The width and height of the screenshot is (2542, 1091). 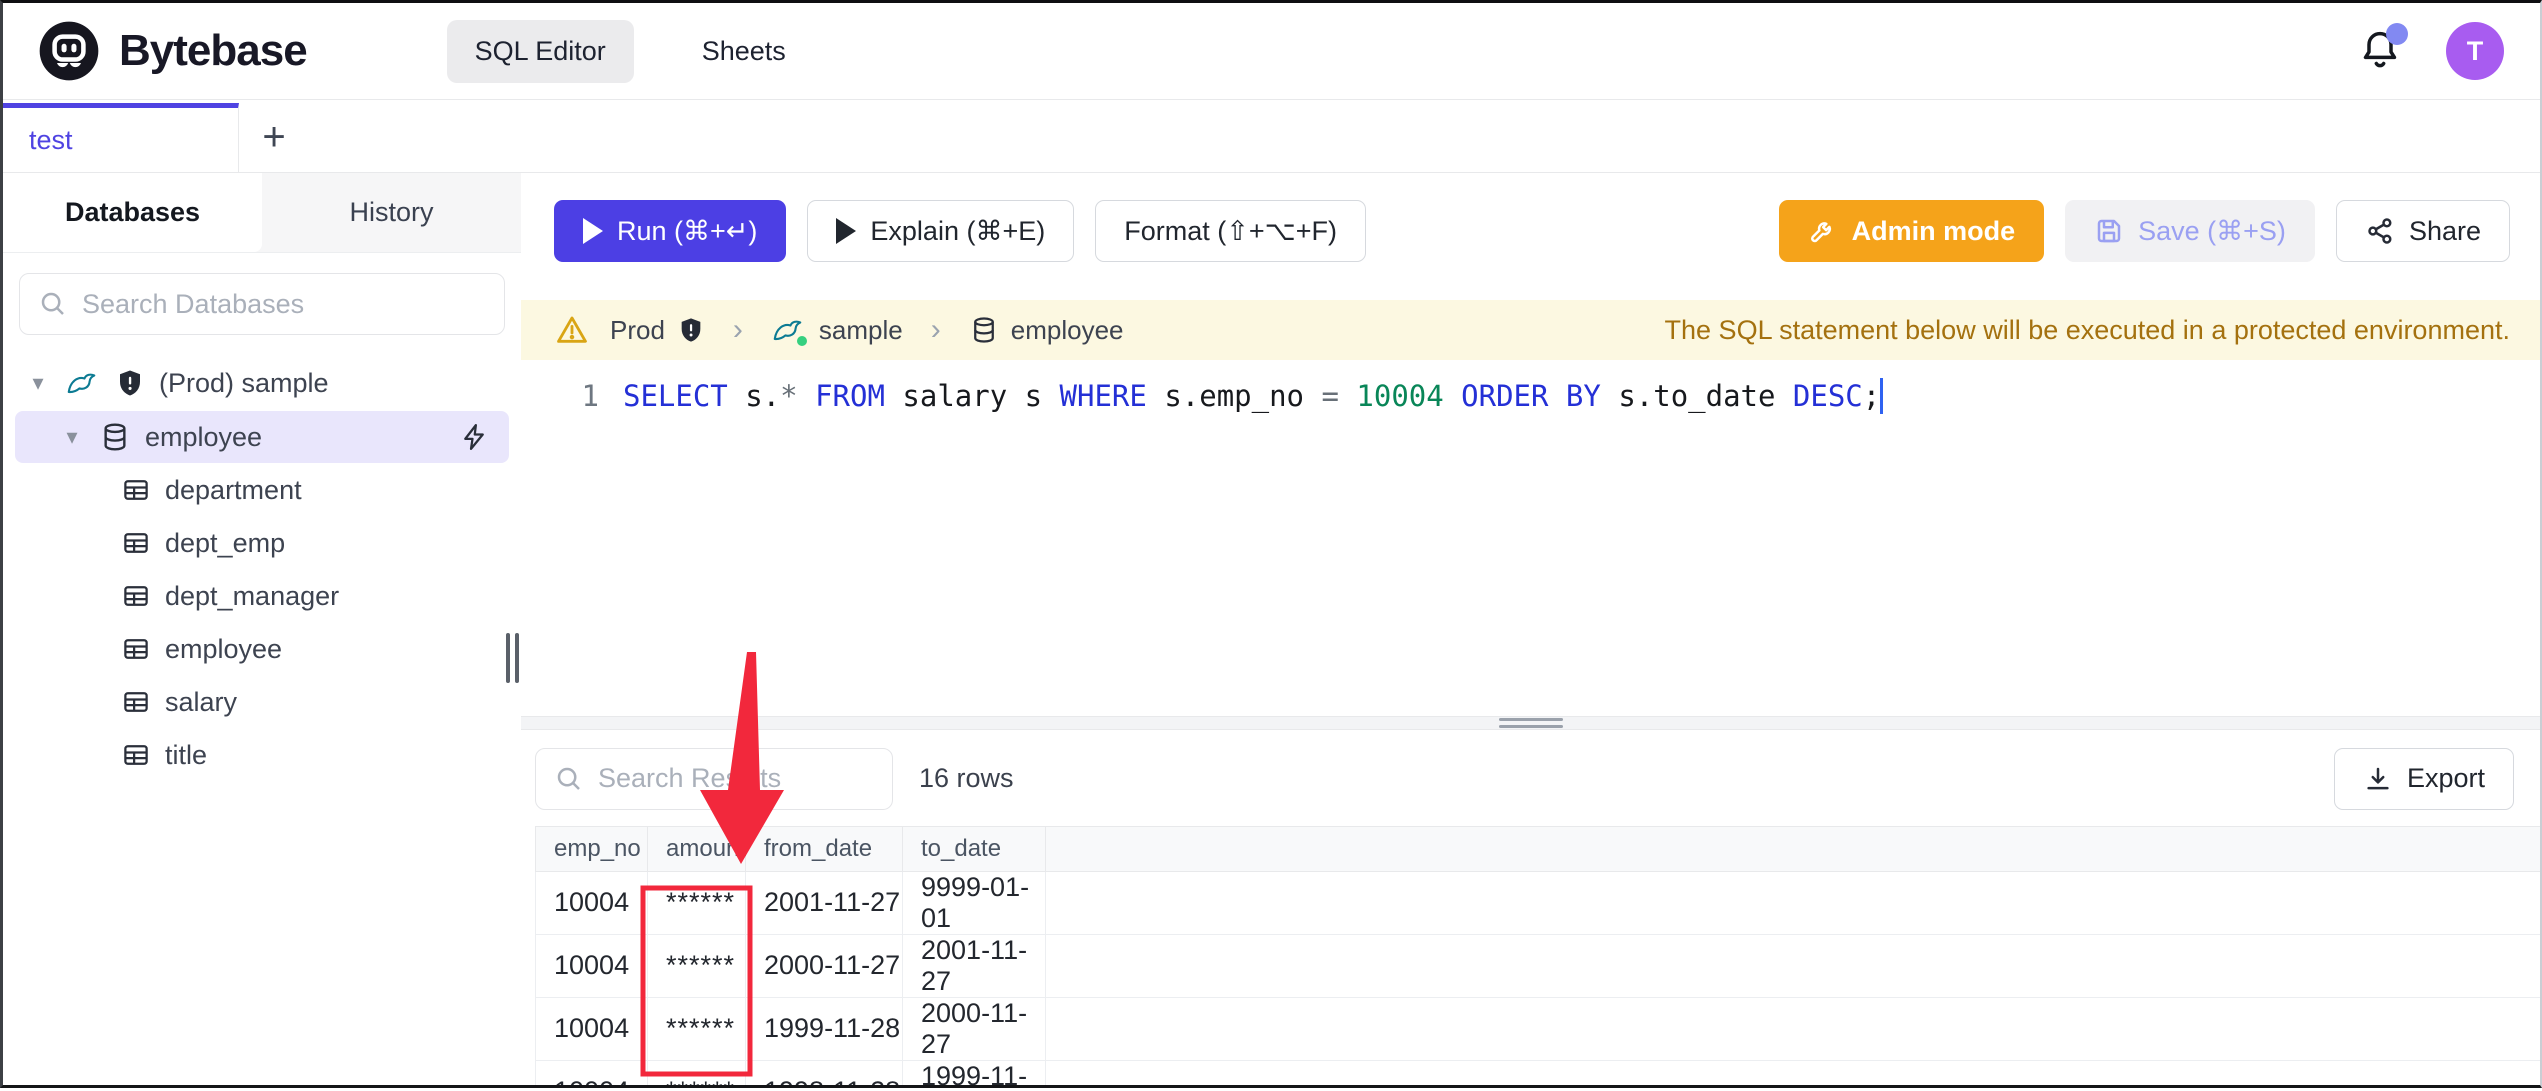 I want to click on brand-logo: Bytebase, so click(x=172, y=51).